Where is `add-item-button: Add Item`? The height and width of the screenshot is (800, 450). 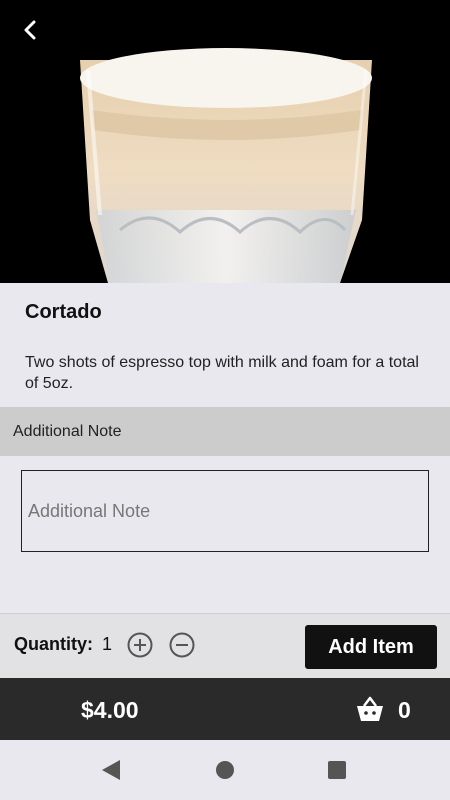 add-item-button: Add Item is located at coordinates (371, 647).